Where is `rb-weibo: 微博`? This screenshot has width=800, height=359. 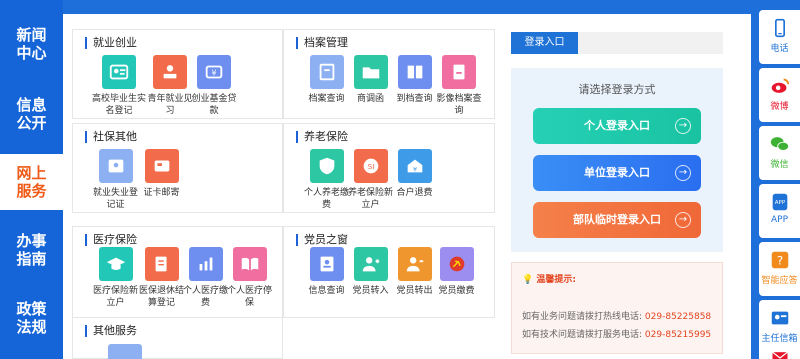
rb-weibo: 微博 is located at coordinates (779, 95).